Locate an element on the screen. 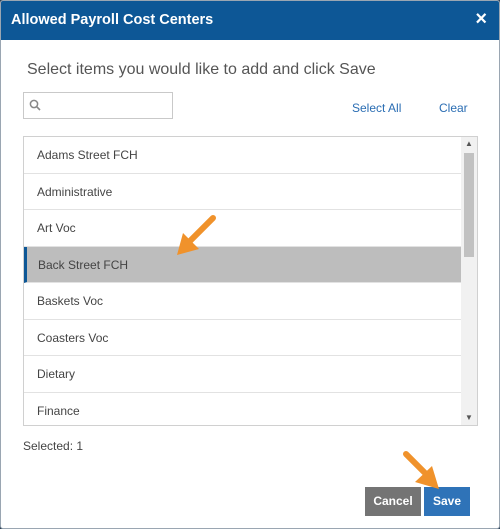  list-item: Dietary is located at coordinates (243, 374).